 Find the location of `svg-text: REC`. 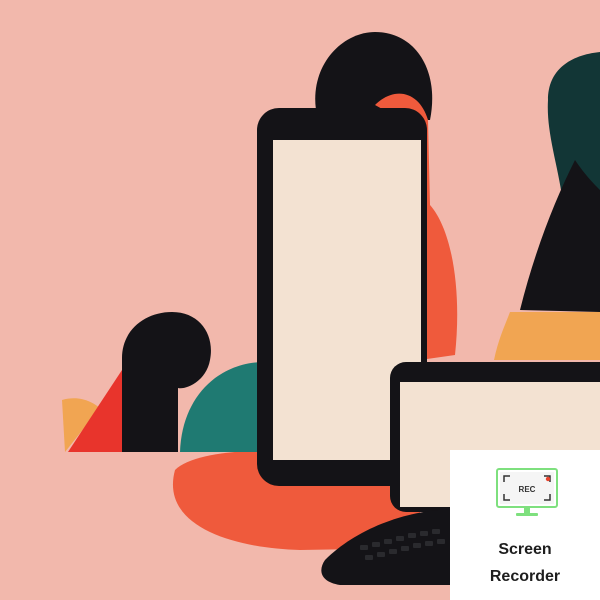

svg-text: REC is located at coordinates (527, 489).